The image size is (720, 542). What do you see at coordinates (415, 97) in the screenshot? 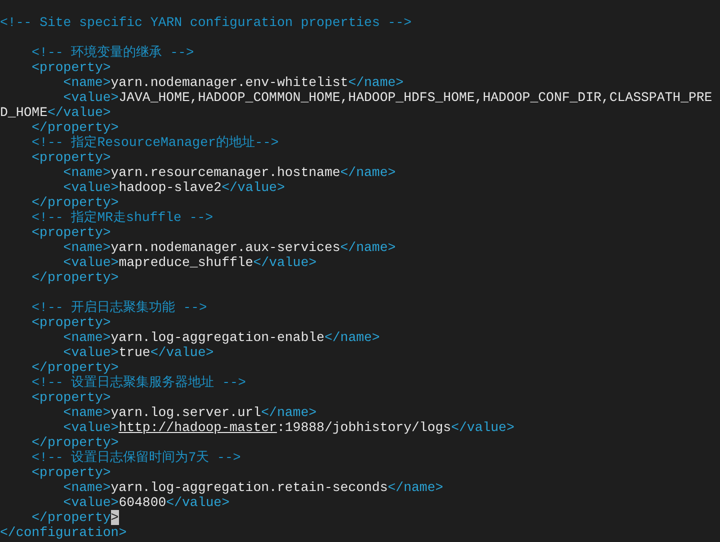
I see `tag-text: JAVA_HOME,HADOOP_COMMON_HOME,HADOOP_HDFS_HOME,HADOOP_CONF_DIR,CLASSPATH_PRE` at bounding box center [415, 97].